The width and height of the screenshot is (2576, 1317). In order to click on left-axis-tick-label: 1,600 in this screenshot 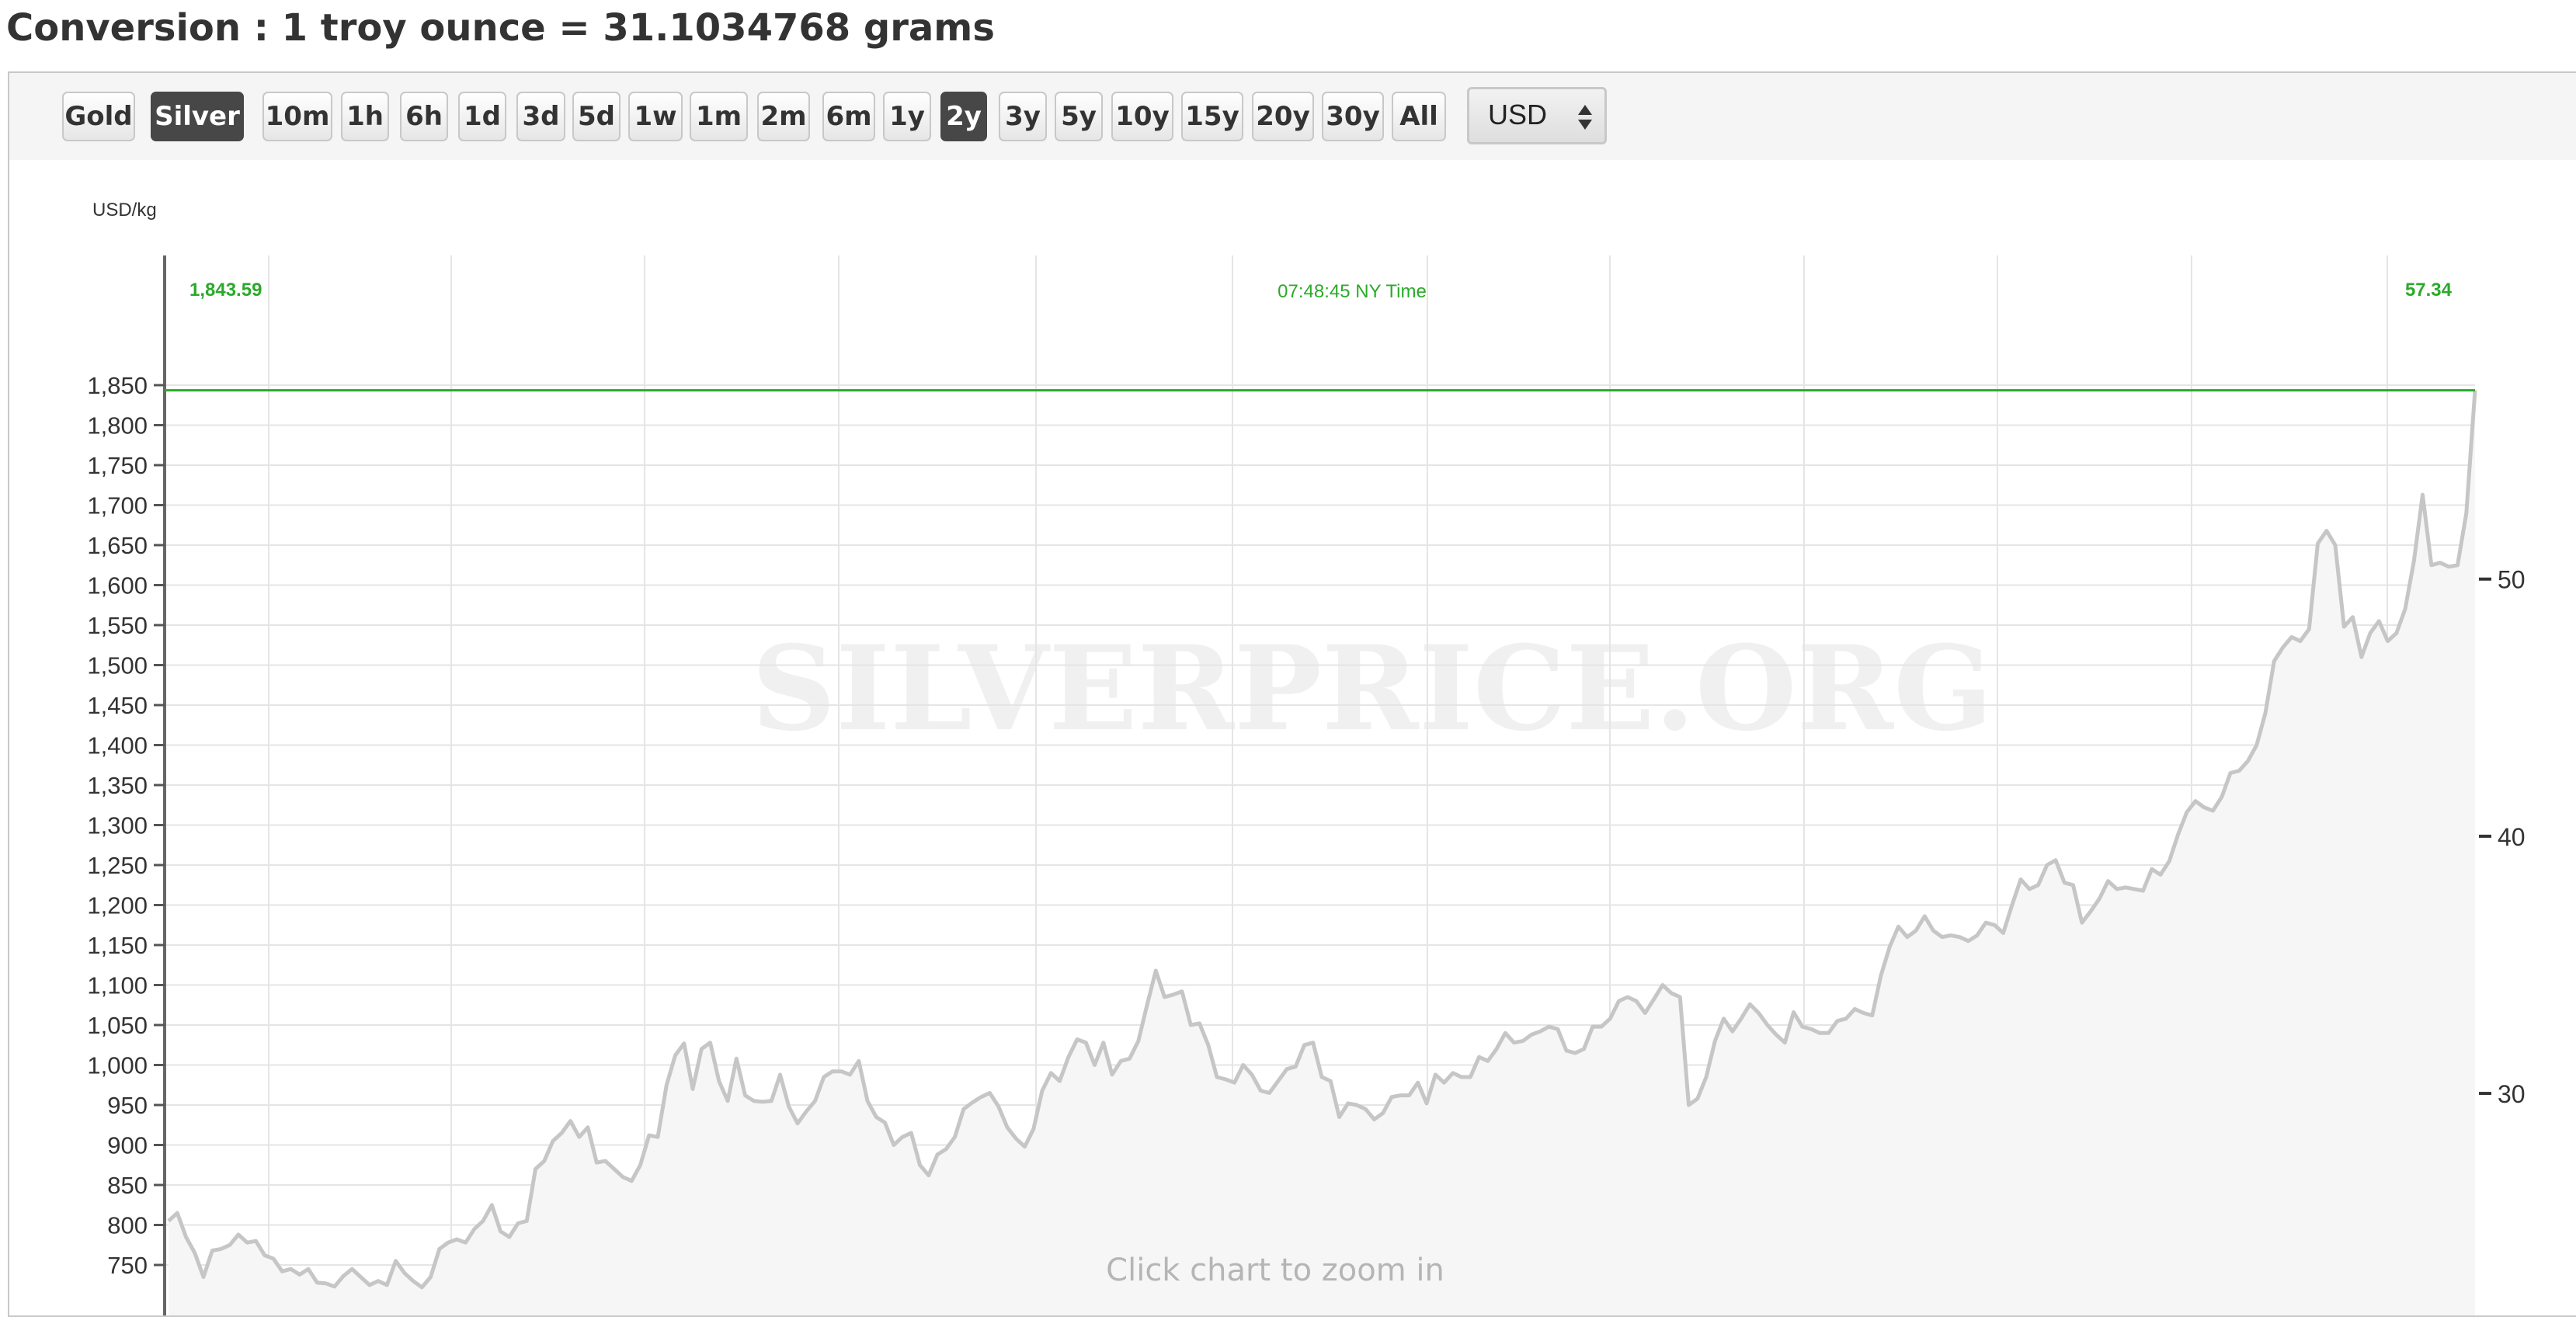, I will do `click(118, 585)`.